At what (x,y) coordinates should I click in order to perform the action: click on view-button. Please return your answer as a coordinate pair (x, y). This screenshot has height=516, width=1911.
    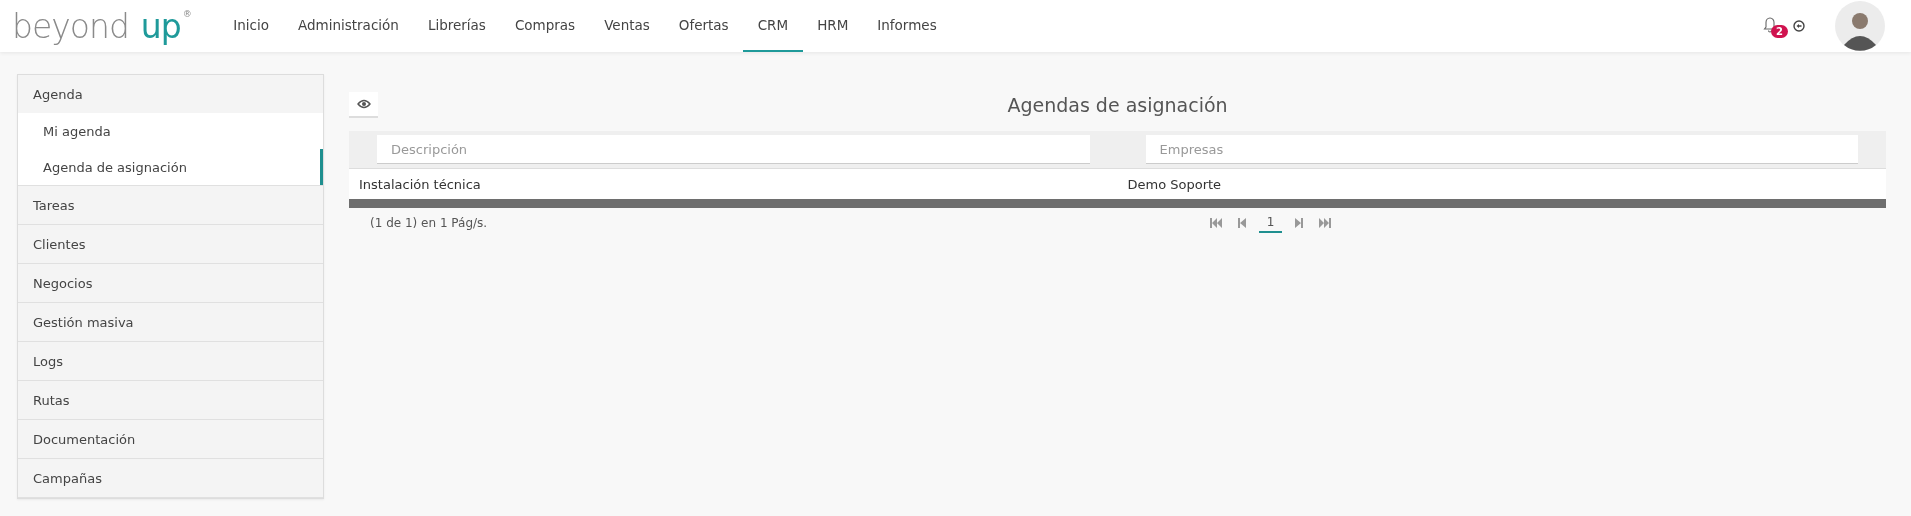
    Looking at the image, I should click on (363, 105).